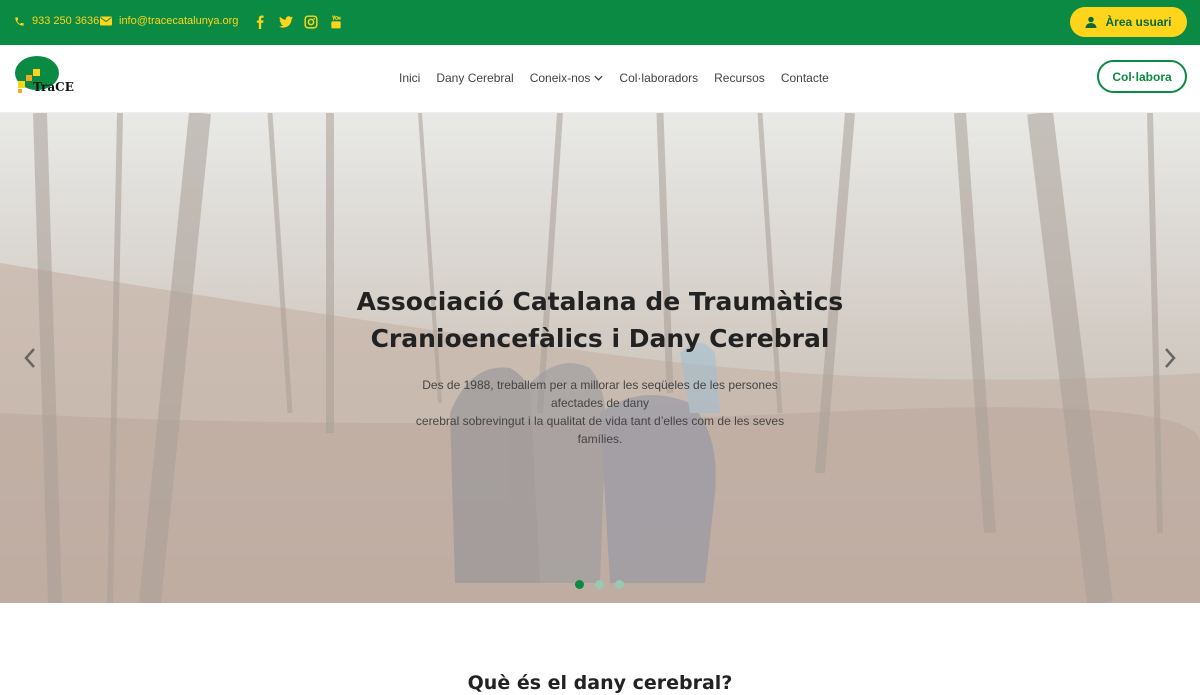  Describe the element at coordinates (106, 21) in the screenshot. I see `envelope-icon` at that location.